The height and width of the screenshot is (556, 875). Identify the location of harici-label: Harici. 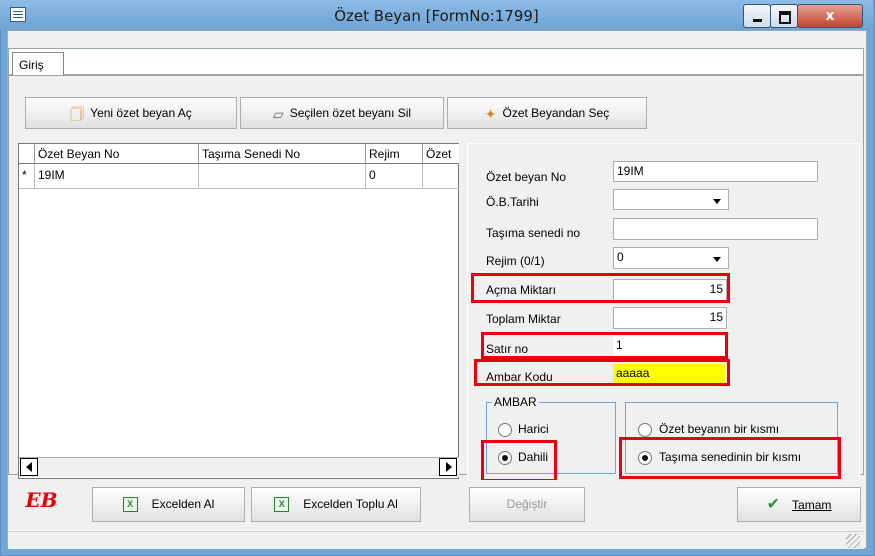
(533, 429).